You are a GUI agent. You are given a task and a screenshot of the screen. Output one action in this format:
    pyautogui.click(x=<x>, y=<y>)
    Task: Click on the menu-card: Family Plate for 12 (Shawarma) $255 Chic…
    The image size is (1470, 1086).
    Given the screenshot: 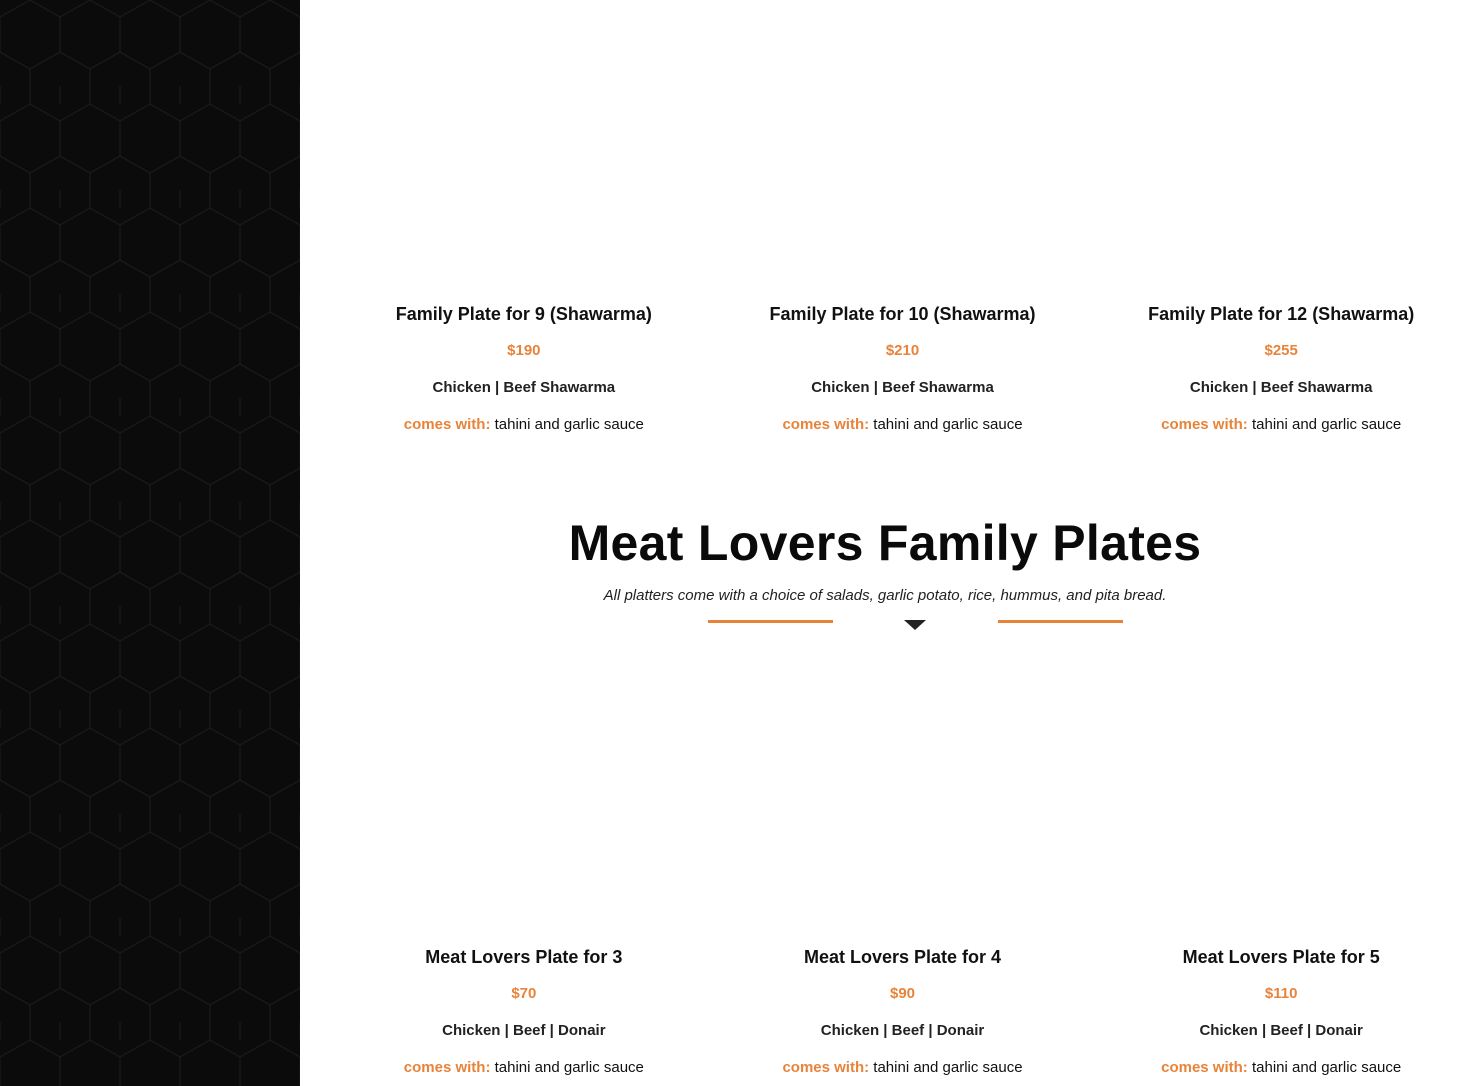 What is the action you would take?
    pyautogui.click(x=1281, y=368)
    